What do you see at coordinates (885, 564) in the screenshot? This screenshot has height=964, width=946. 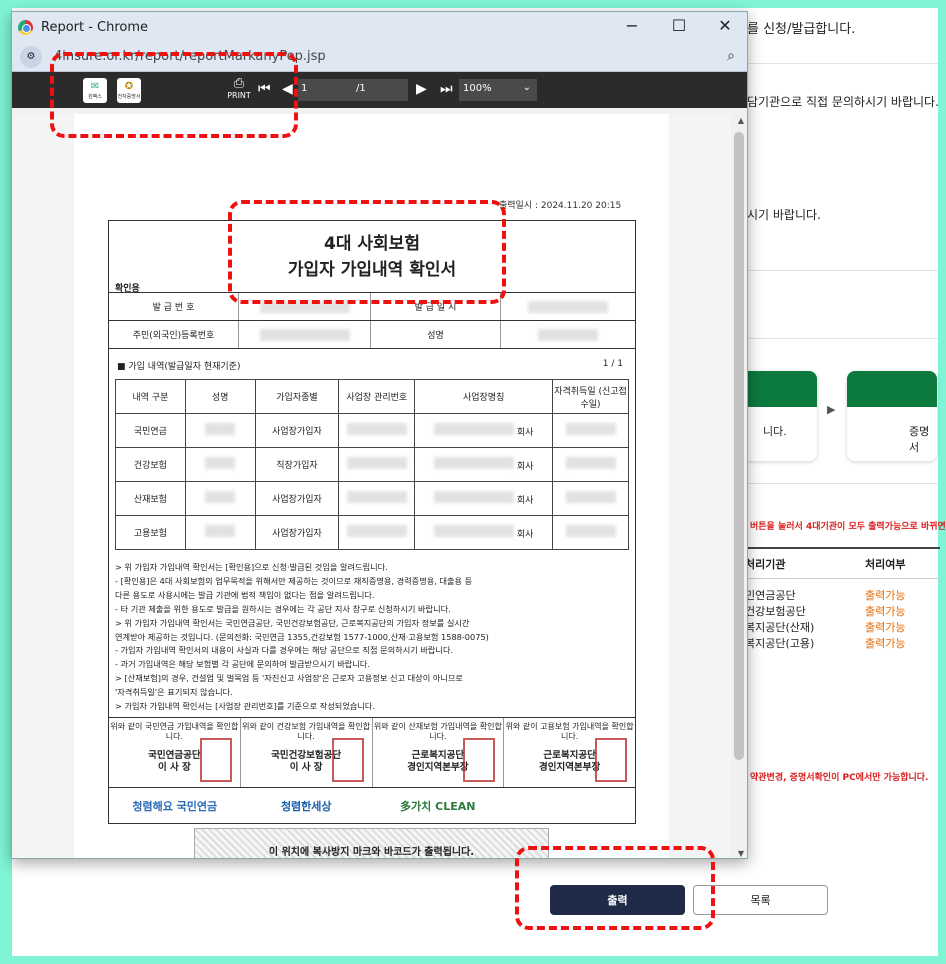 I see `col-status: 처리여부` at bounding box center [885, 564].